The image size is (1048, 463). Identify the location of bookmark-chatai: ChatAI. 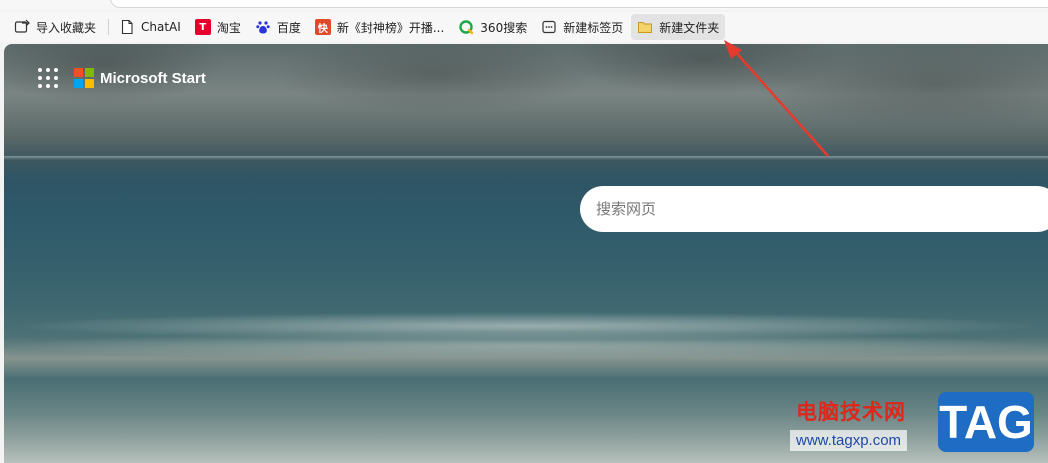
(150, 27).